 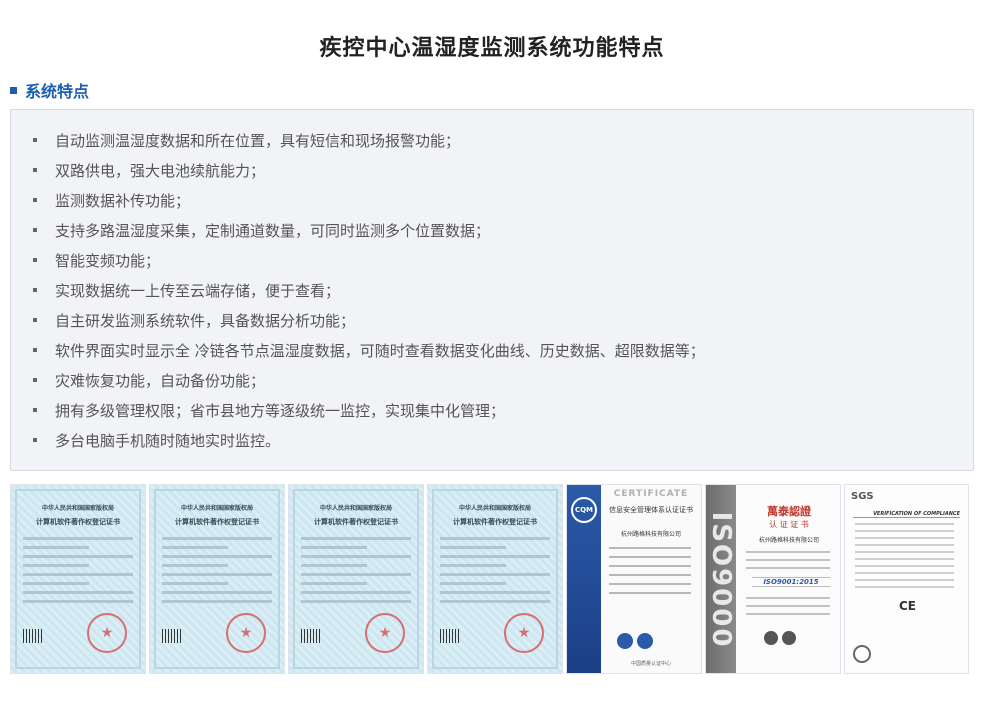 What do you see at coordinates (273, 230) in the screenshot?
I see `feature-text: 支持多路温湿度采集，定制通道数量，可同时监测多个位置数据；` at bounding box center [273, 230].